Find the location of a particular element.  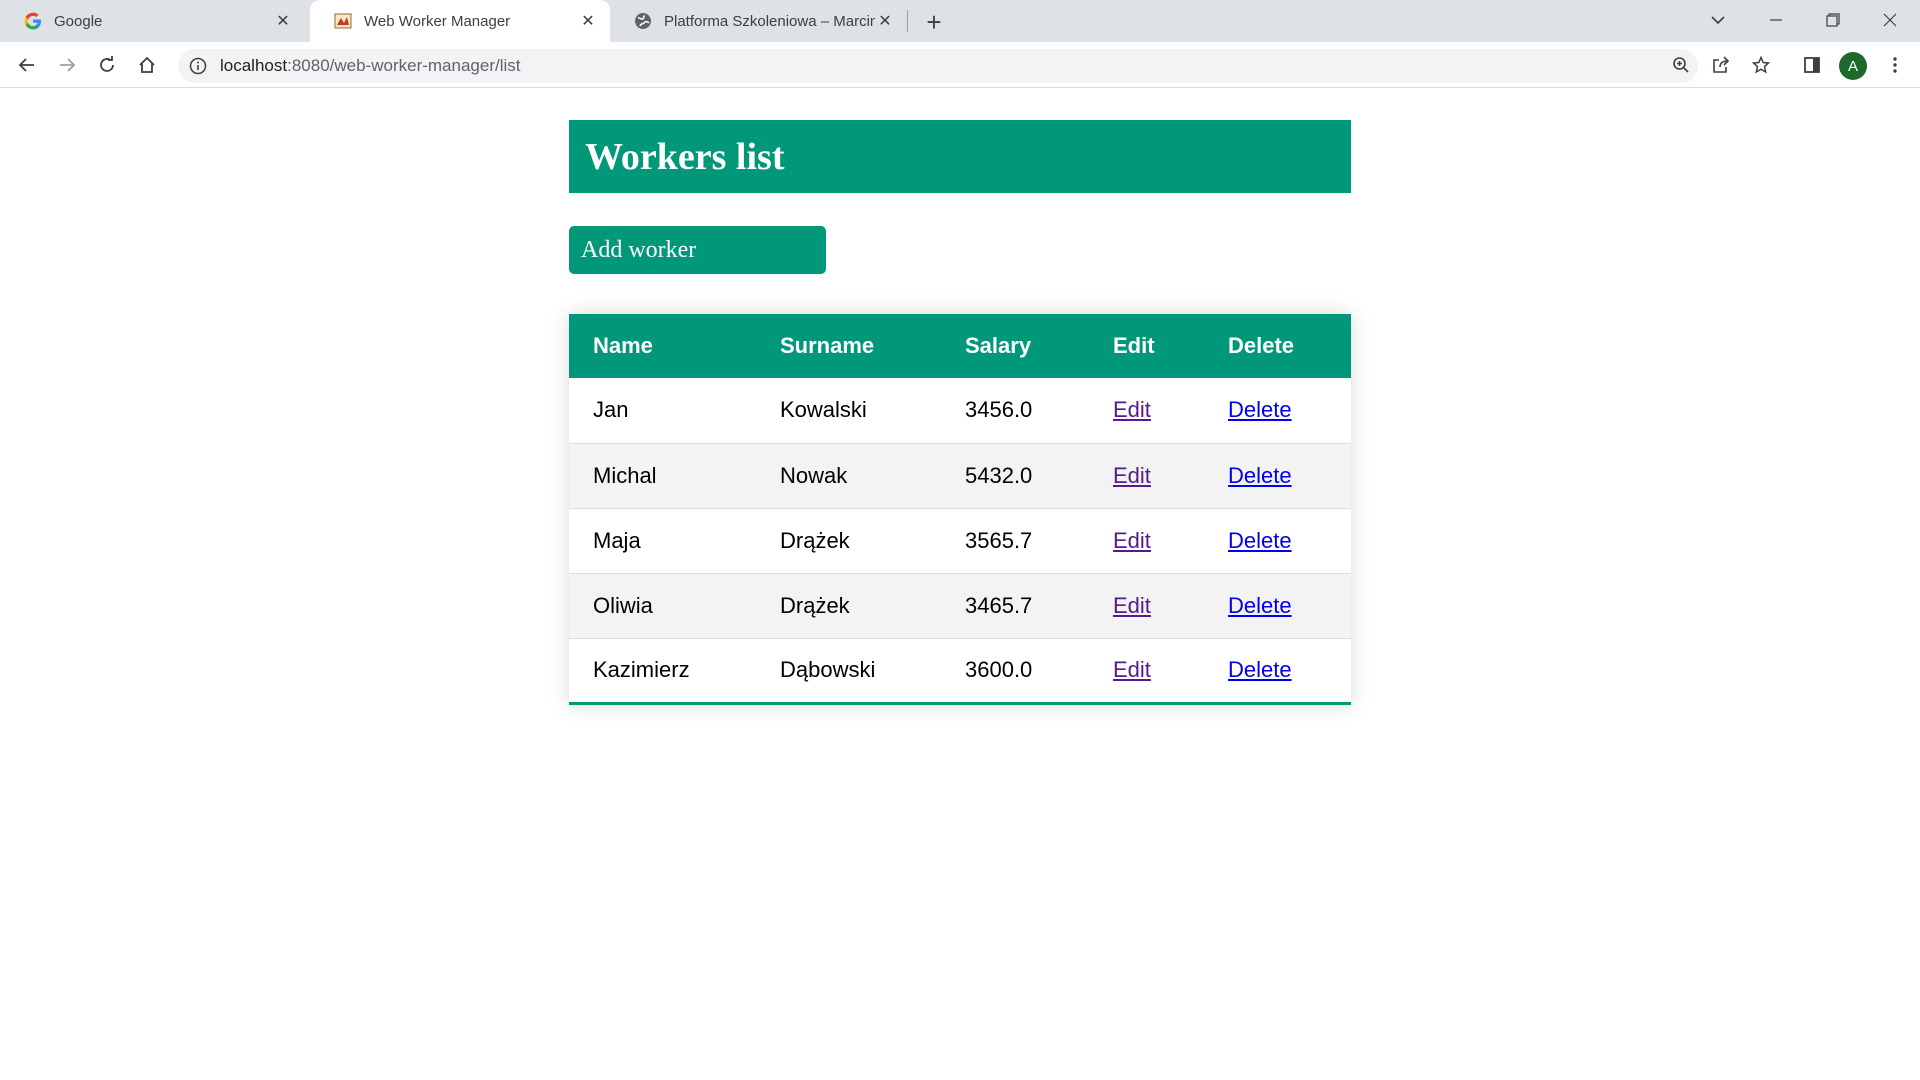

cell-salary: 3465.7 is located at coordinates (1015, 606).